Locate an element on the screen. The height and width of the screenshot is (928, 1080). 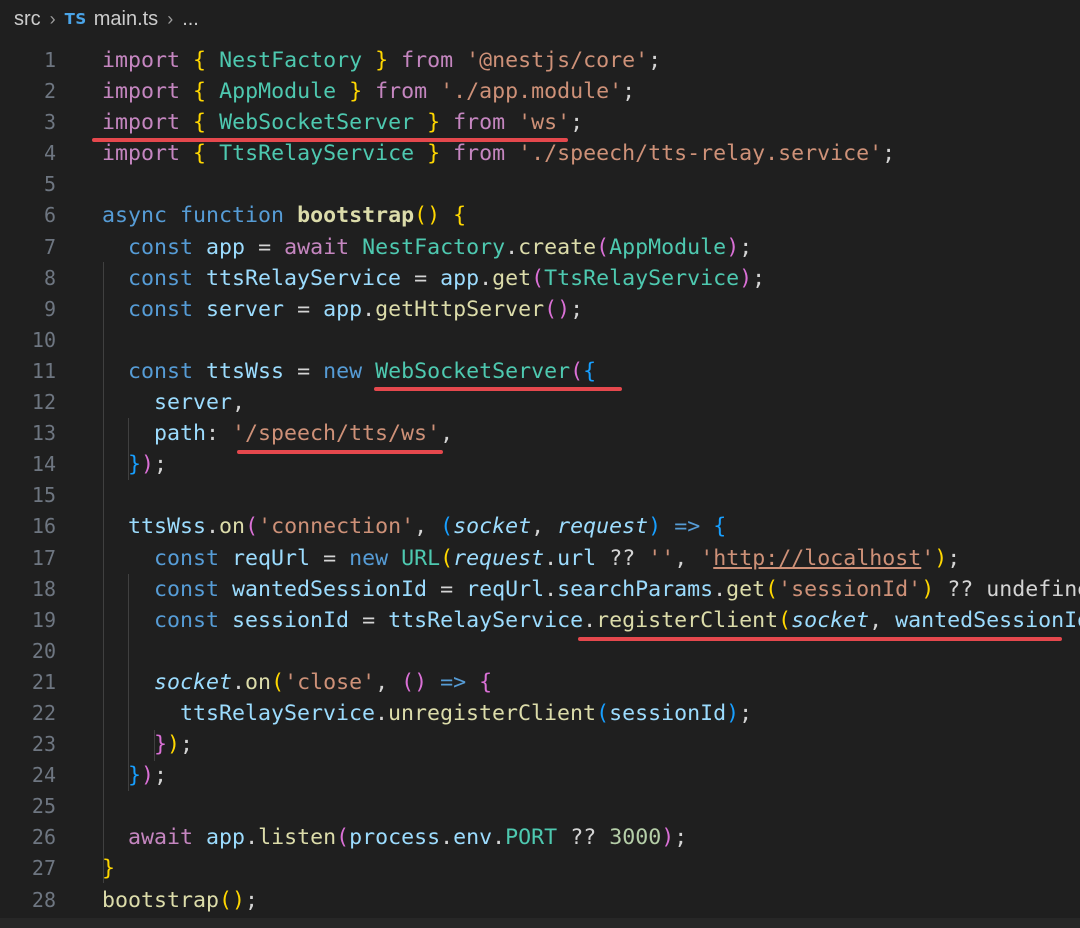
code-line: 24 }); is located at coordinates (540, 775).